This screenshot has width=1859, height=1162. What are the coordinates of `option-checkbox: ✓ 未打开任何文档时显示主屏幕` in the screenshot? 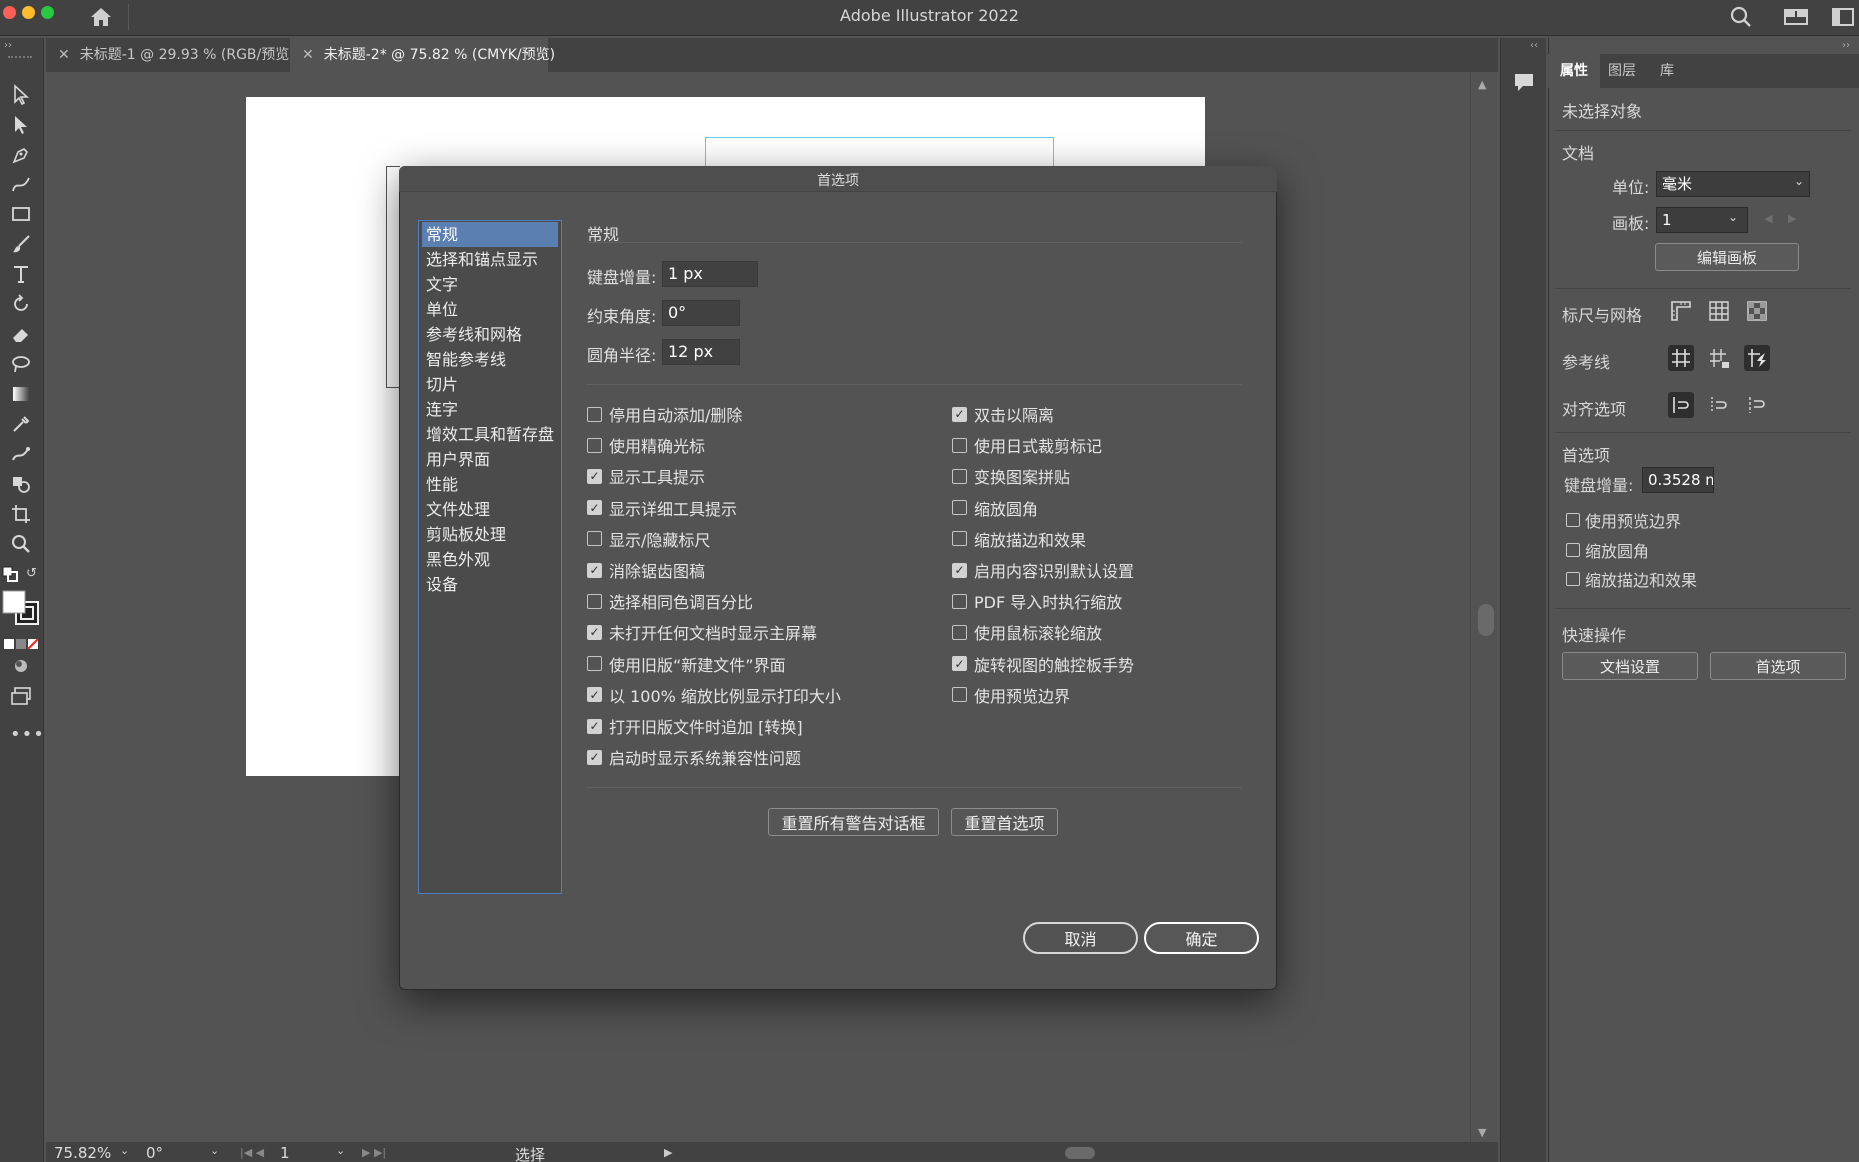 It's located at (702, 632).